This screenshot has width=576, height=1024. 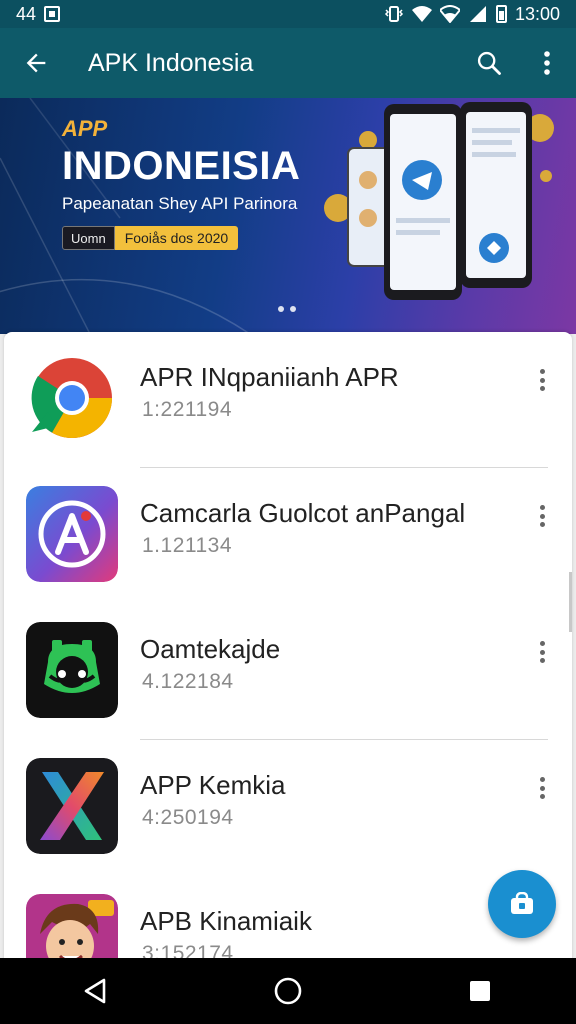 I want to click on phones-illustration, so click(x=439, y=201).